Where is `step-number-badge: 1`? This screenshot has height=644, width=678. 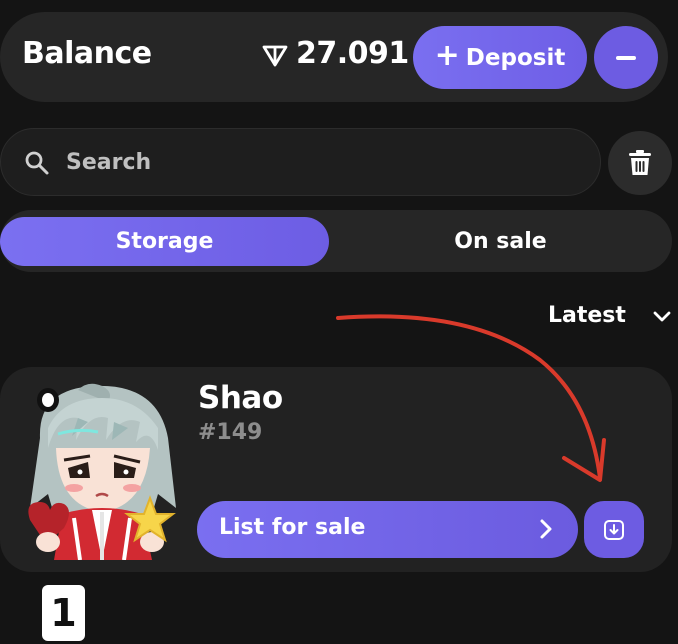 step-number-badge: 1 is located at coordinates (63, 613).